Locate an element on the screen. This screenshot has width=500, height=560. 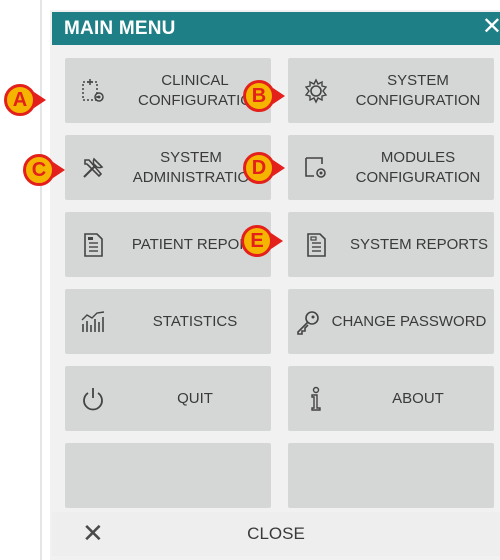
close-label: CLOSE is located at coordinates (276, 533).